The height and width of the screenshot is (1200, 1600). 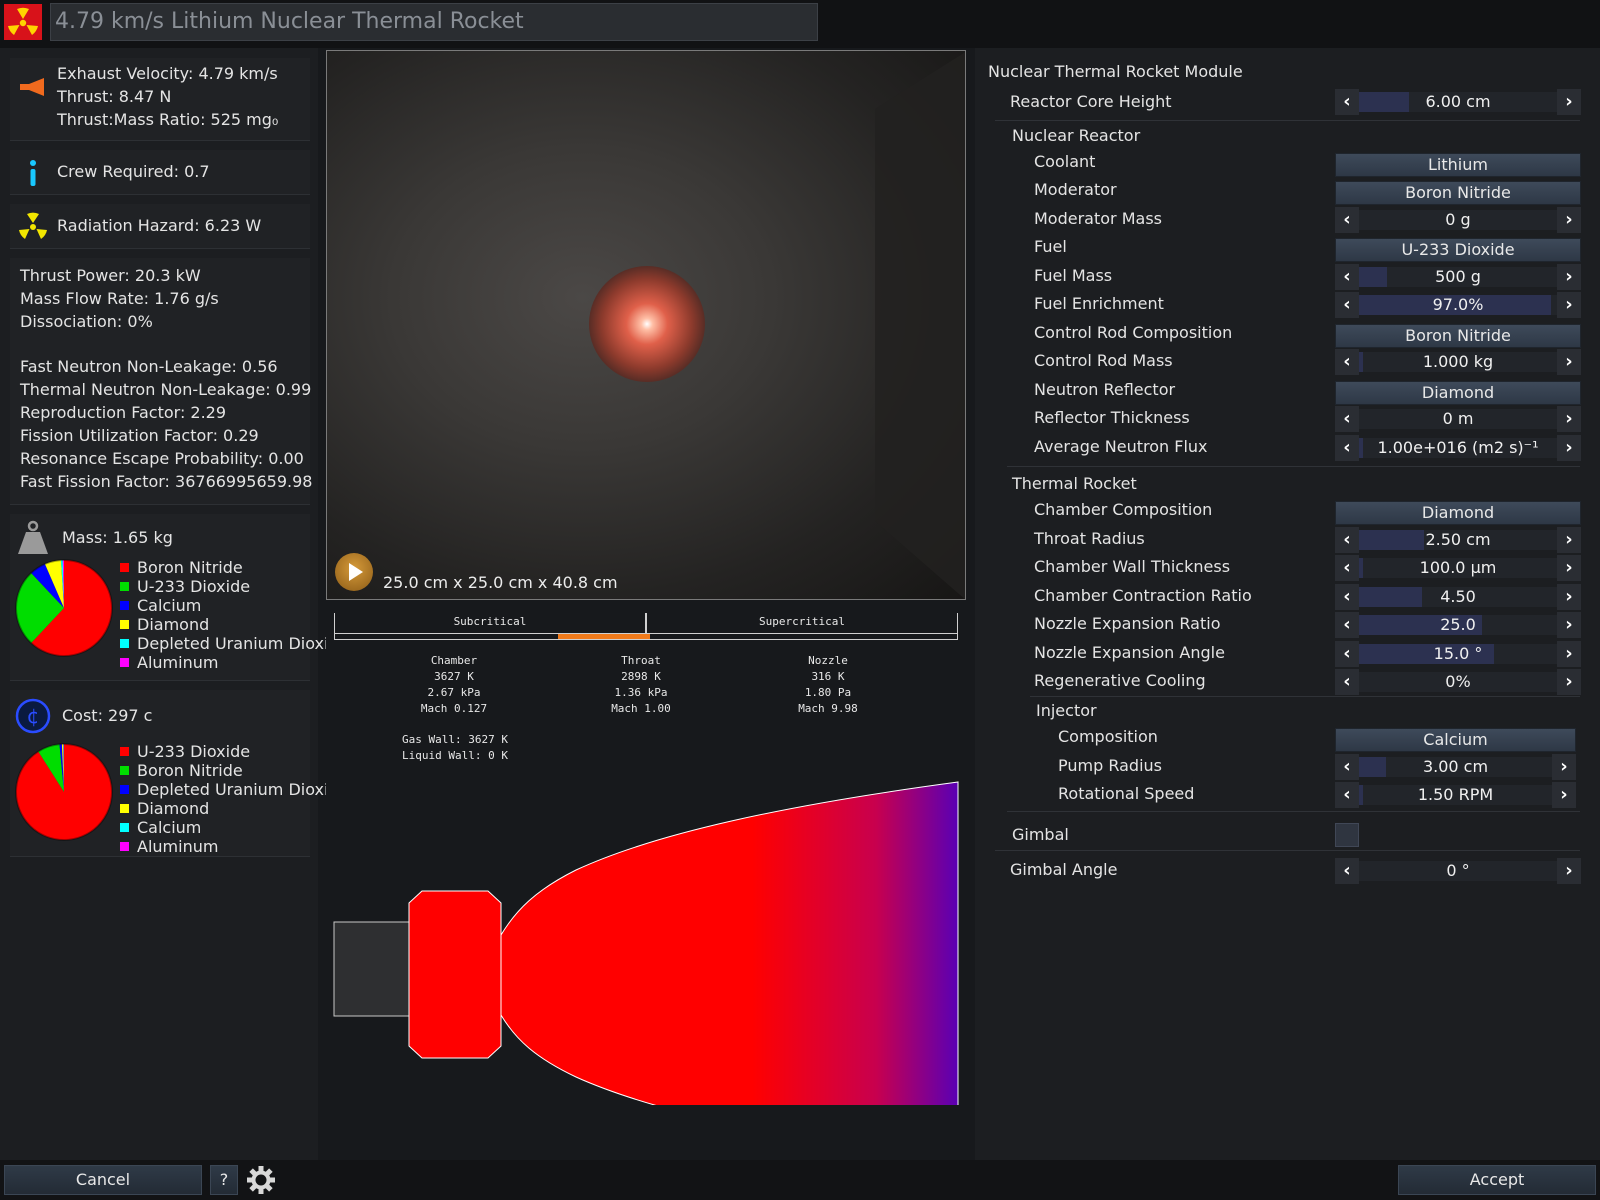 What do you see at coordinates (1497, 1180) in the screenshot?
I see `accept-button: Accept` at bounding box center [1497, 1180].